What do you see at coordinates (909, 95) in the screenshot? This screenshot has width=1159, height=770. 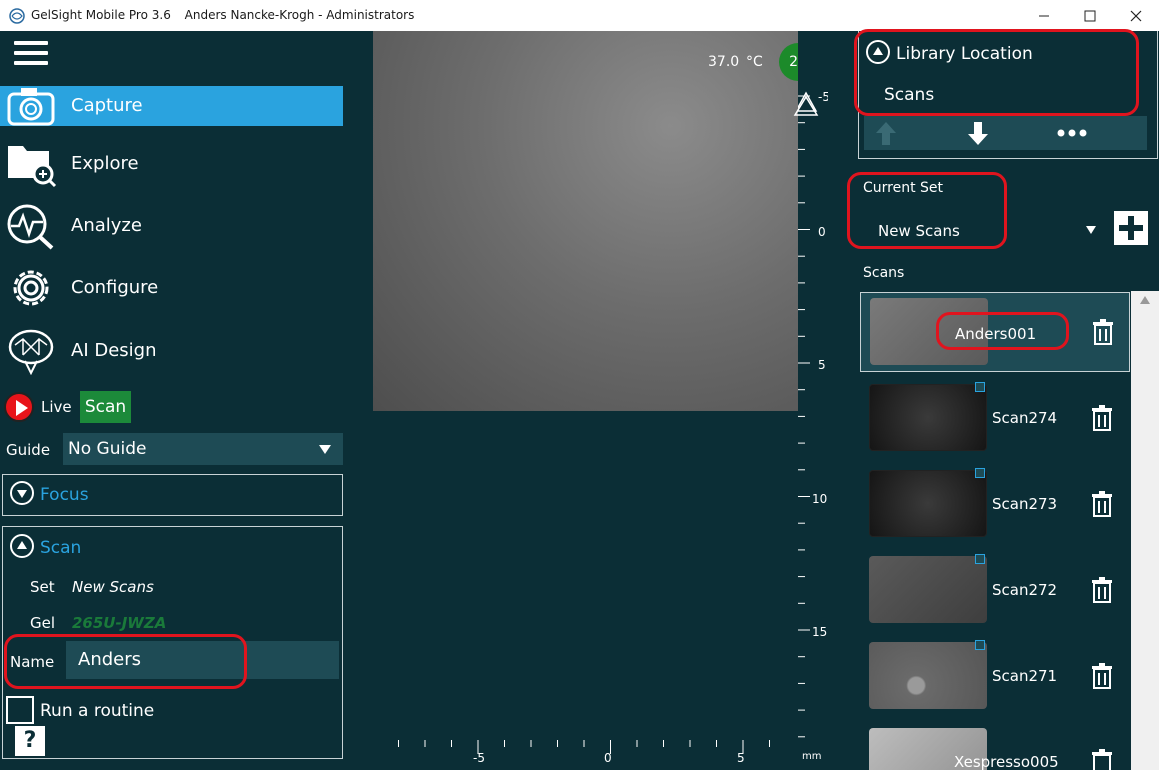 I see `library-location-value: Scans` at bounding box center [909, 95].